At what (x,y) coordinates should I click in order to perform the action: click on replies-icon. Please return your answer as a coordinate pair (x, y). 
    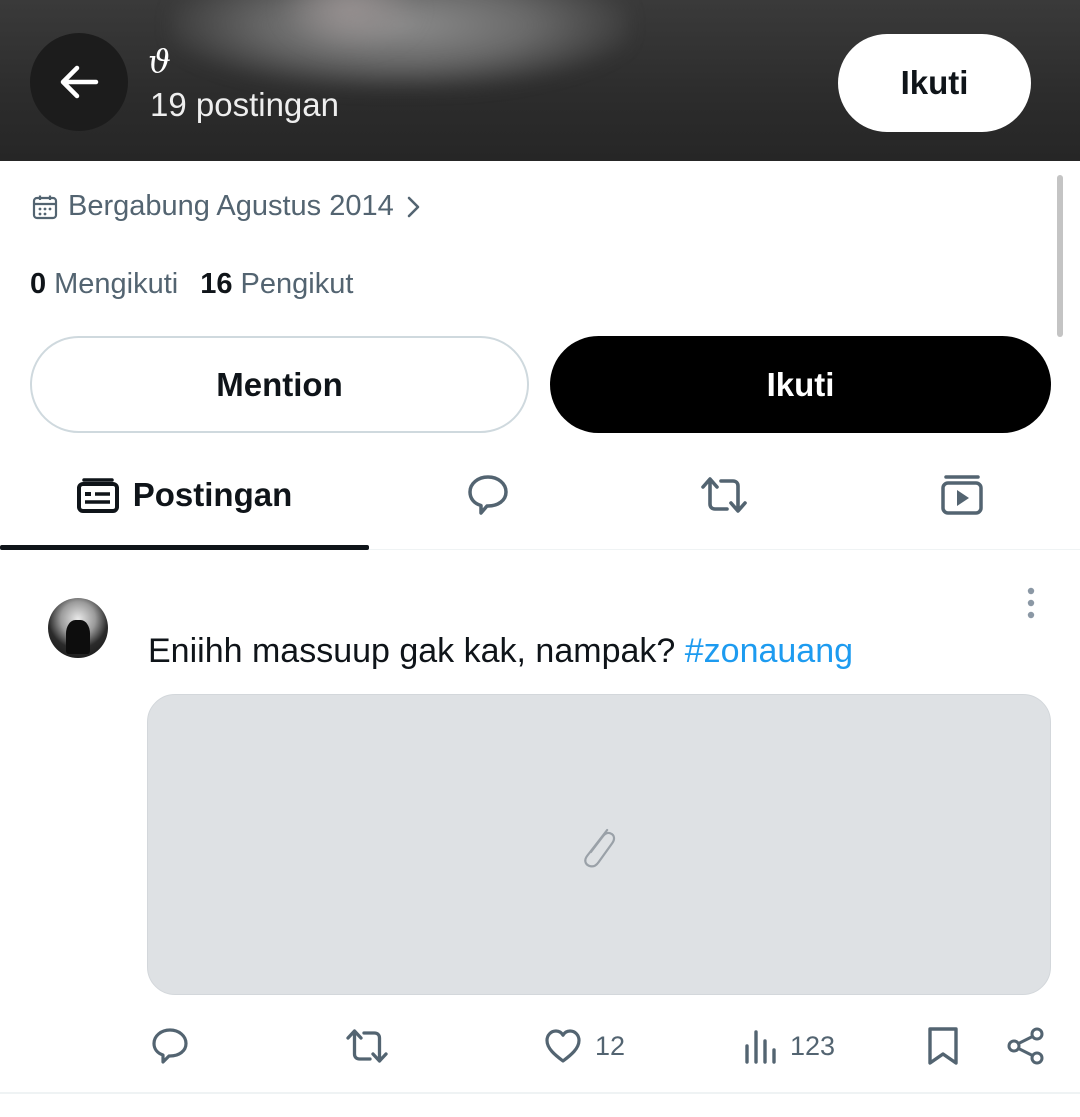
    Looking at the image, I should click on (488, 495).